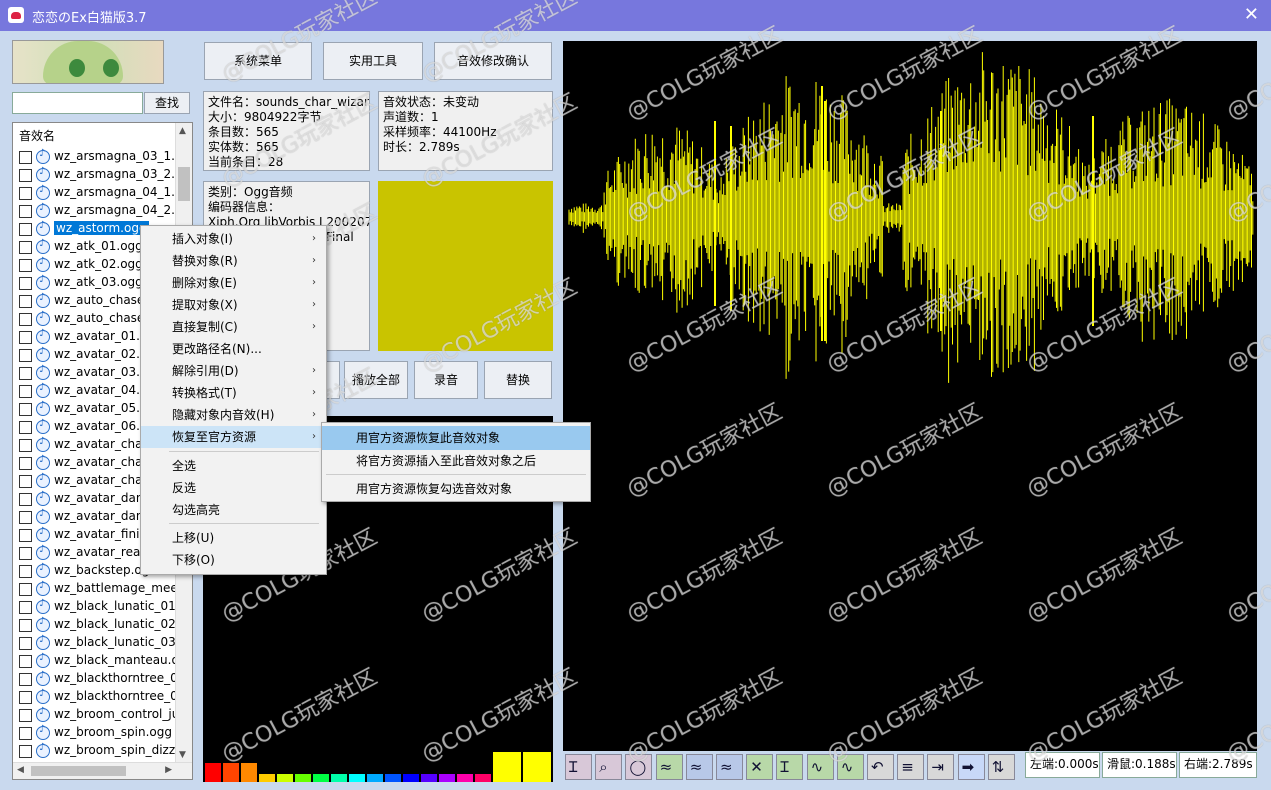 The width and height of the screenshot is (1271, 790). I want to click on menu-item: 插入对象(I) ›, so click(233, 239).